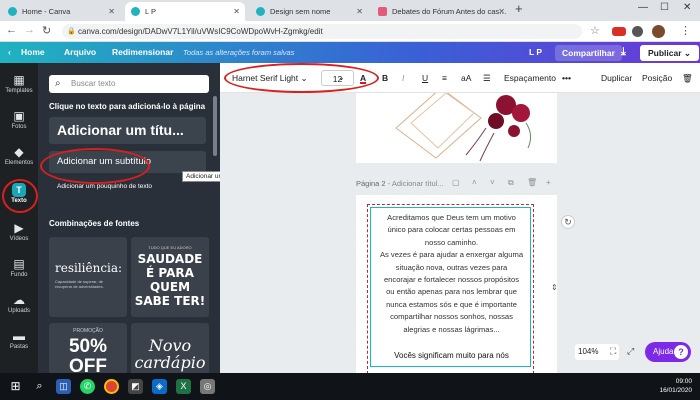 This screenshot has width=700, height=400. What do you see at coordinates (29, 30) in the screenshot?
I see `forward-icon: →` at bounding box center [29, 30].